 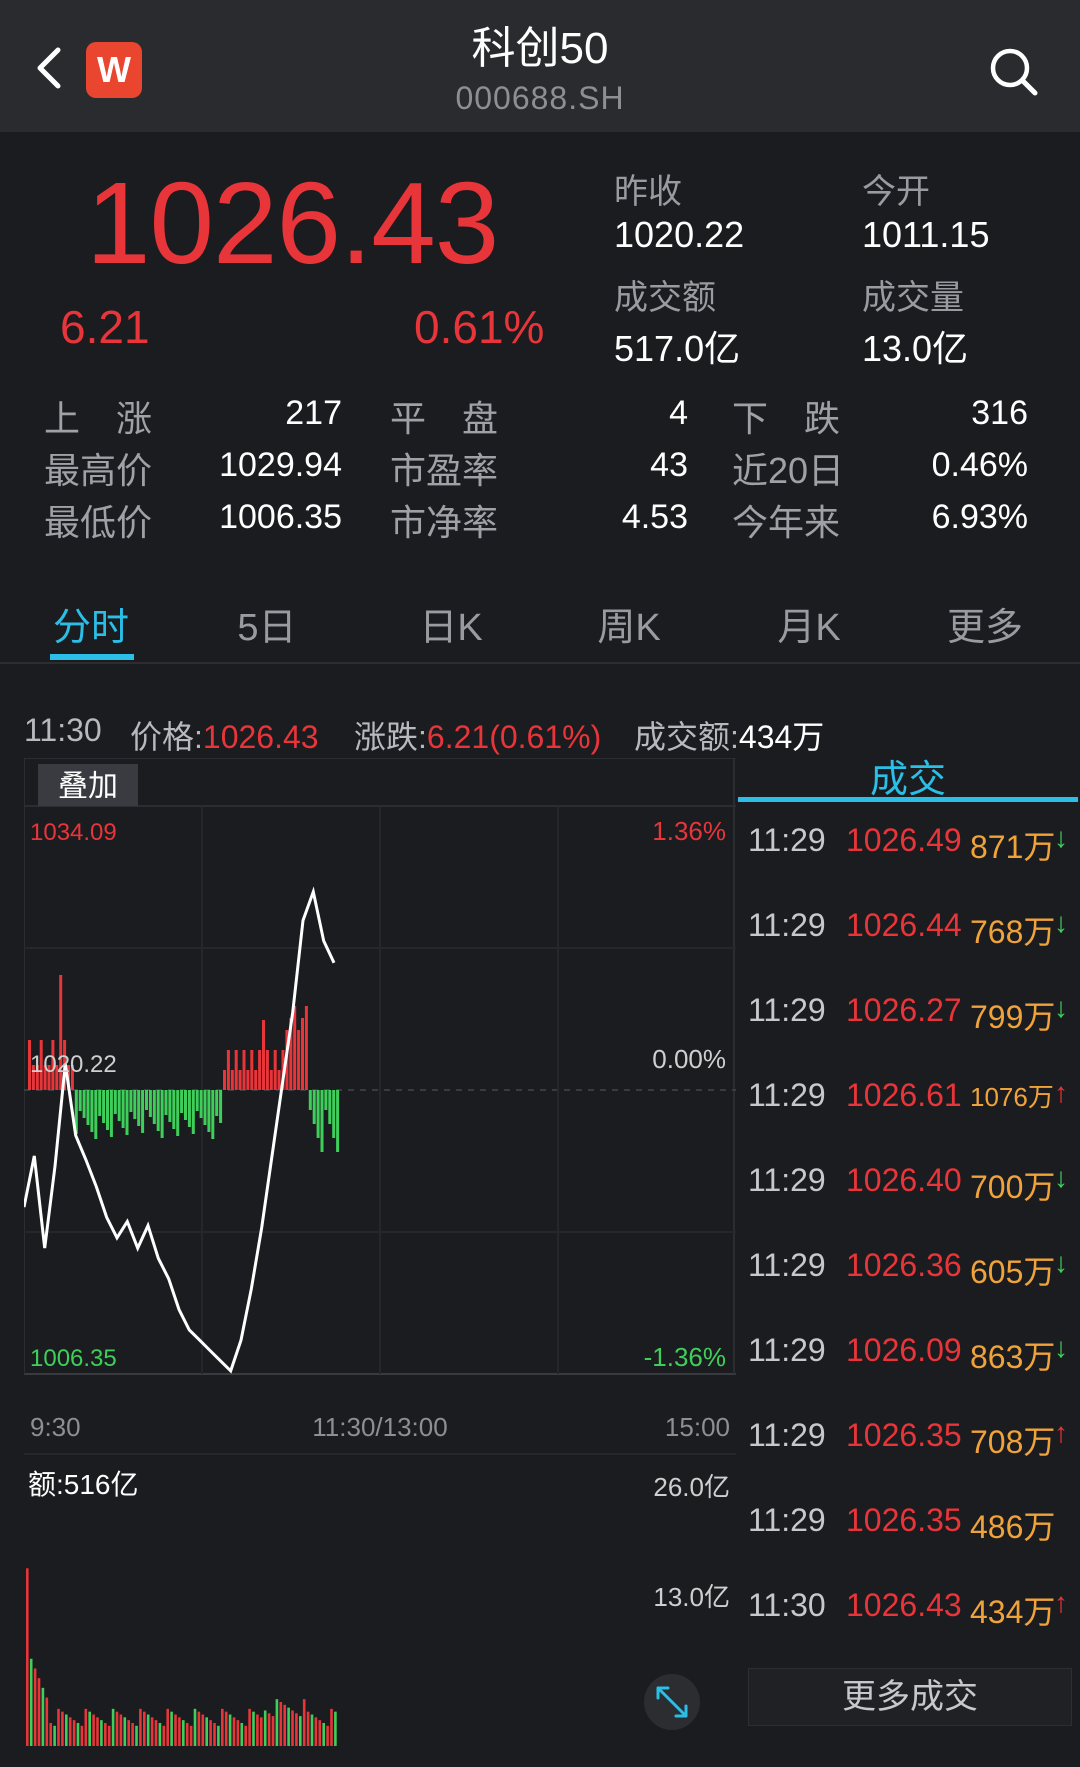 I want to click on trades-header-indicator, so click(x=908, y=799).